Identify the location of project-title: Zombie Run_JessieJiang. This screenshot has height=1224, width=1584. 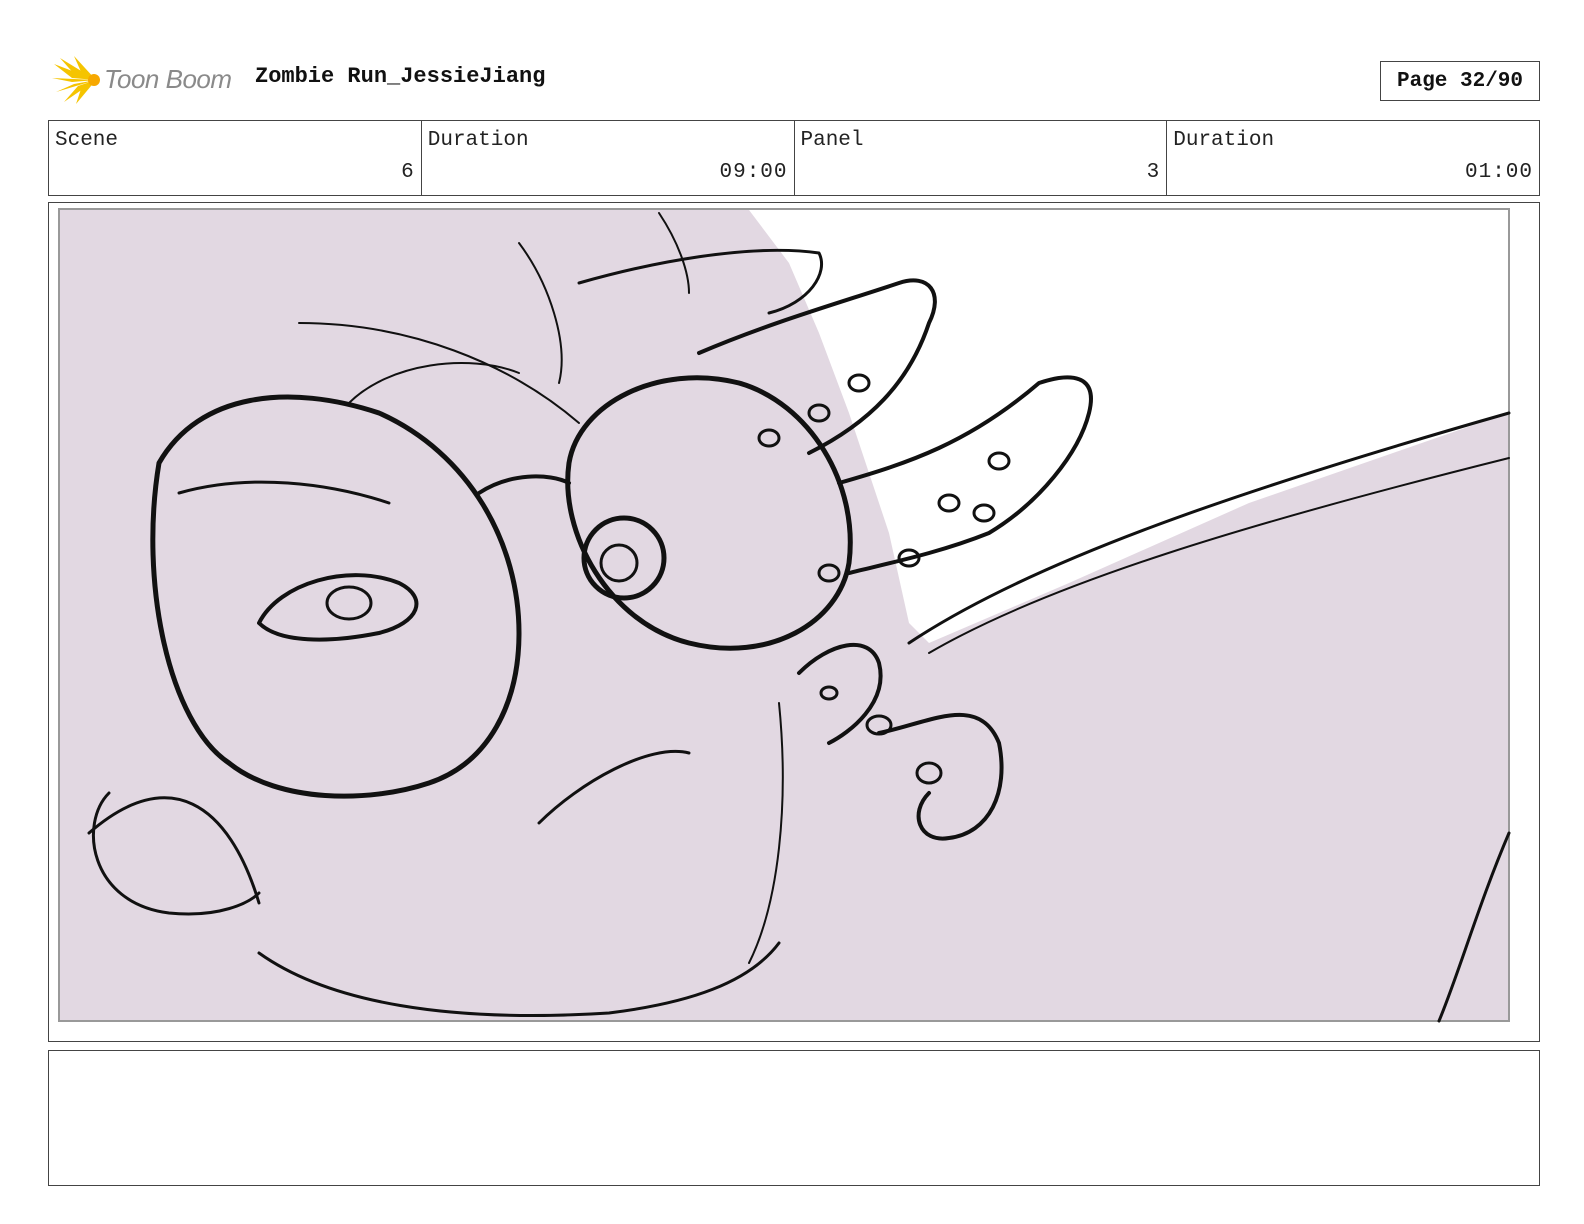
(400, 76).